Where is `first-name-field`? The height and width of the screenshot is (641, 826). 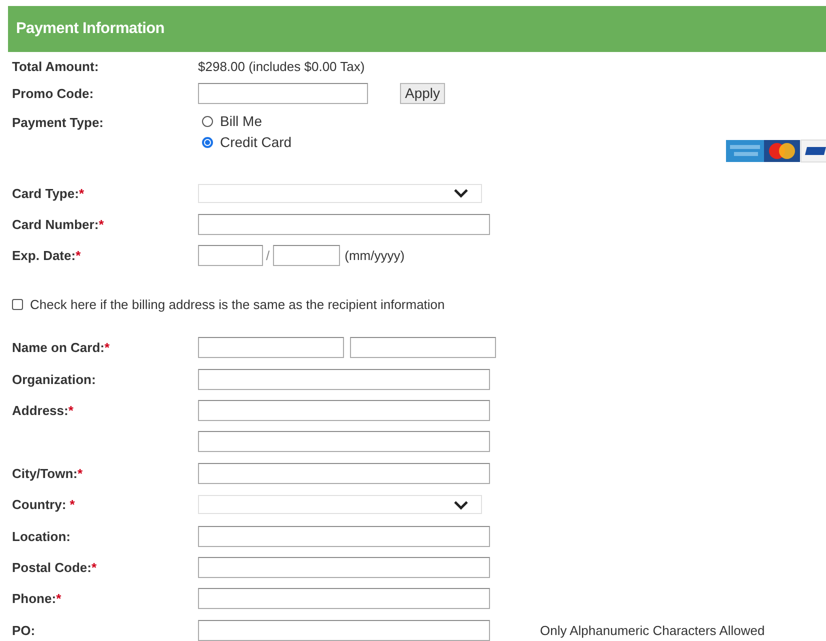 first-name-field is located at coordinates (271, 347).